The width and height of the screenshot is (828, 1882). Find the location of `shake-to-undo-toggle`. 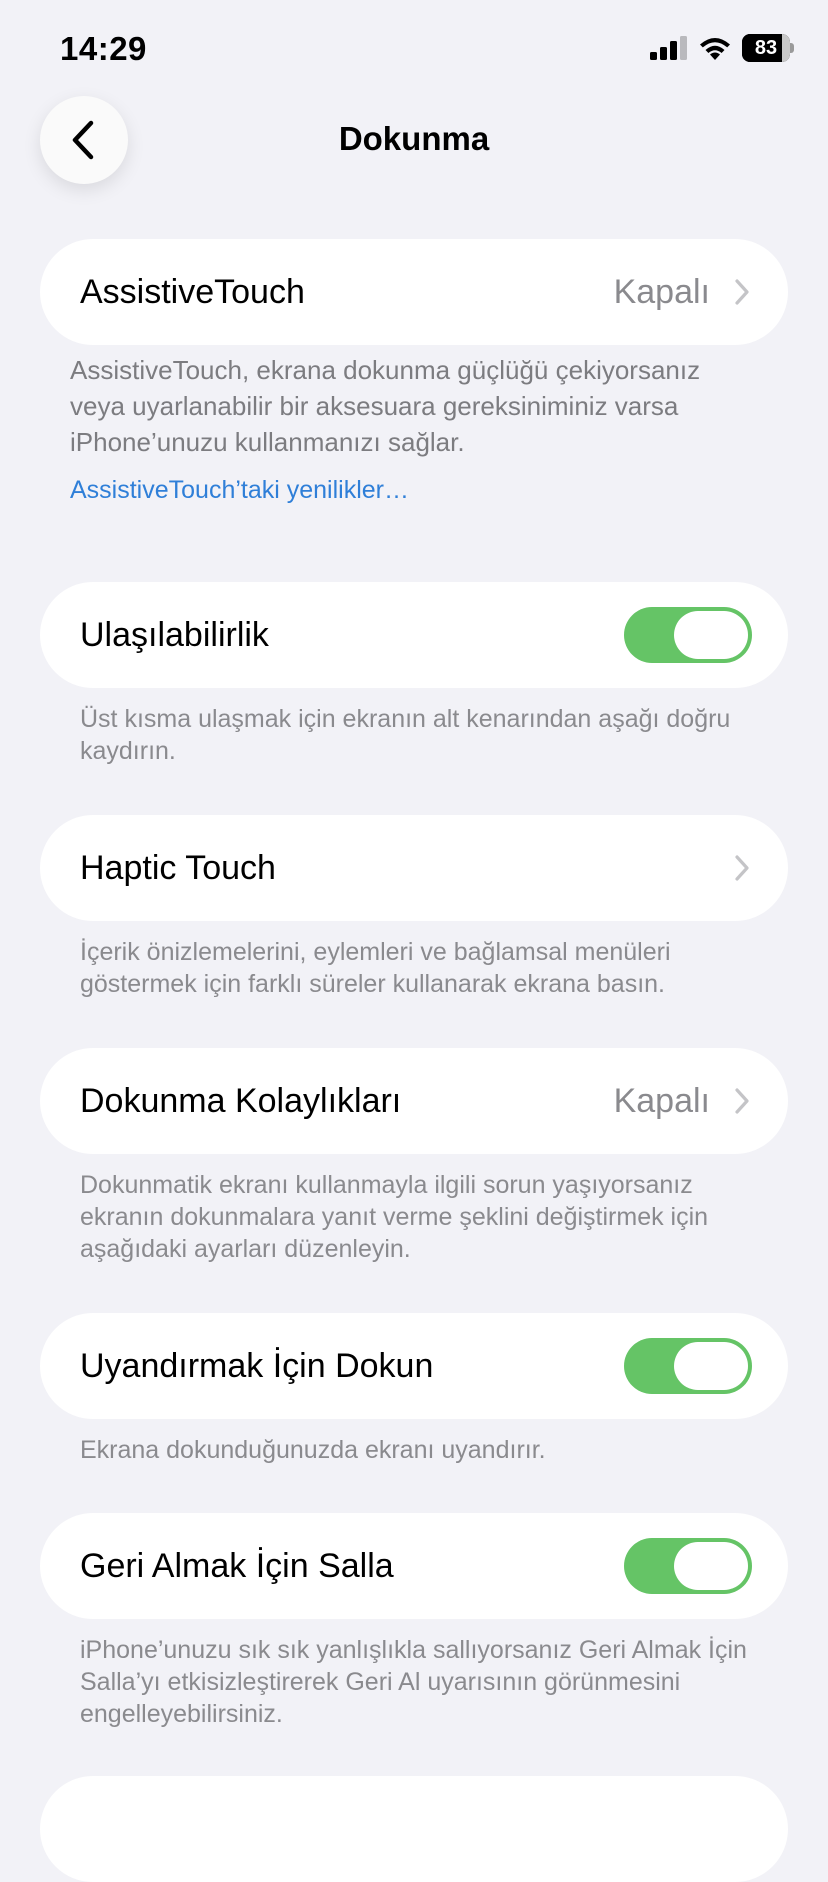

shake-to-undo-toggle is located at coordinates (688, 1566).